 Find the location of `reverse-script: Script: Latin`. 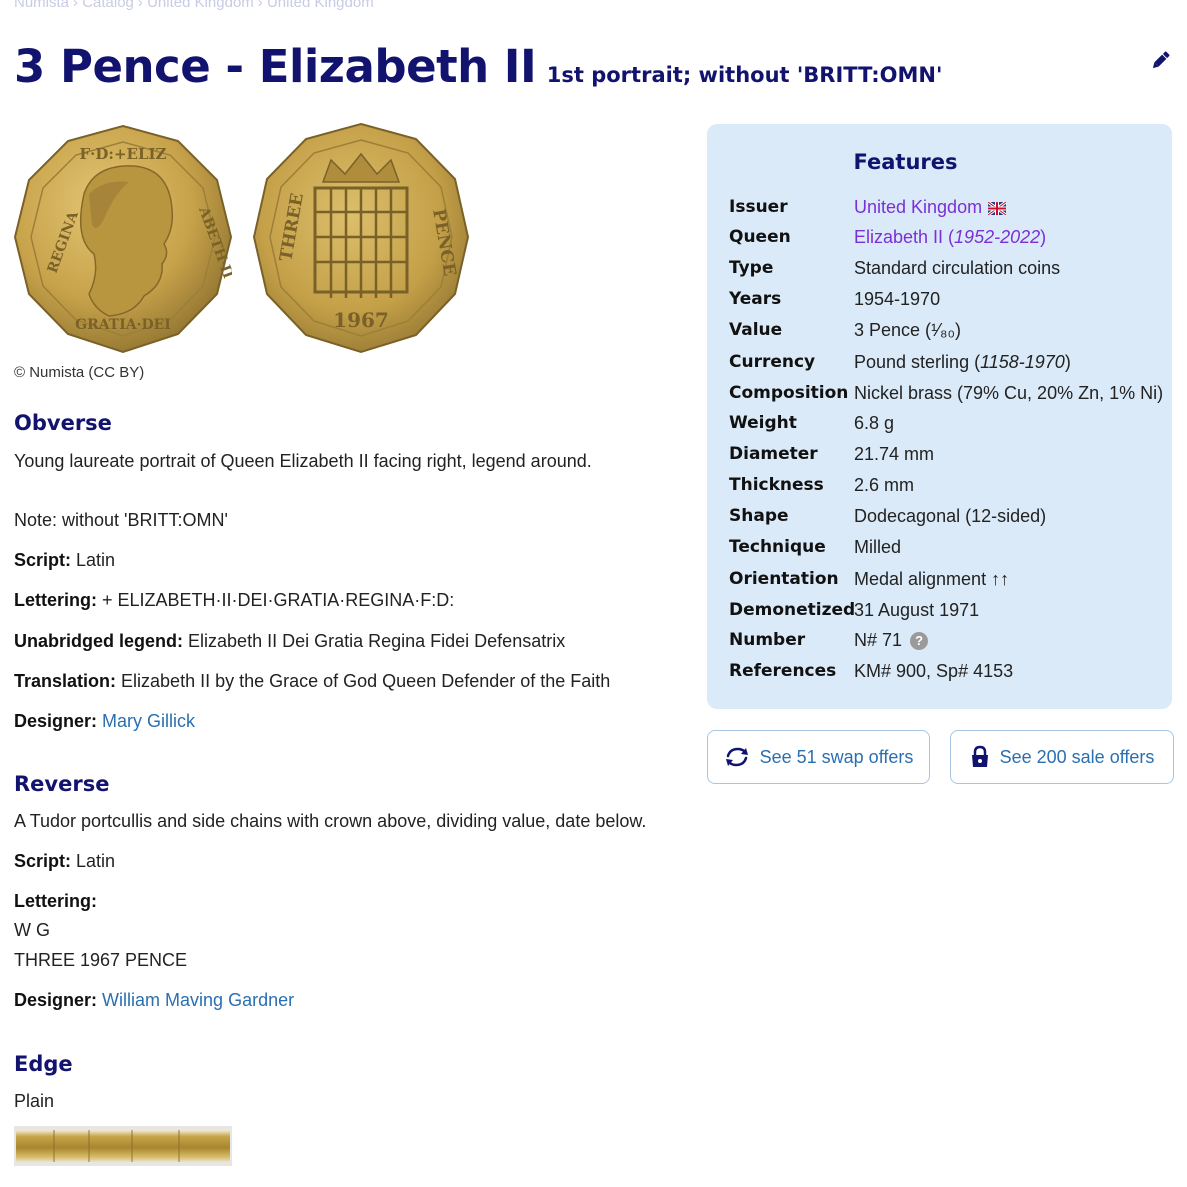

reverse-script: Script: Latin is located at coordinates (64, 861).